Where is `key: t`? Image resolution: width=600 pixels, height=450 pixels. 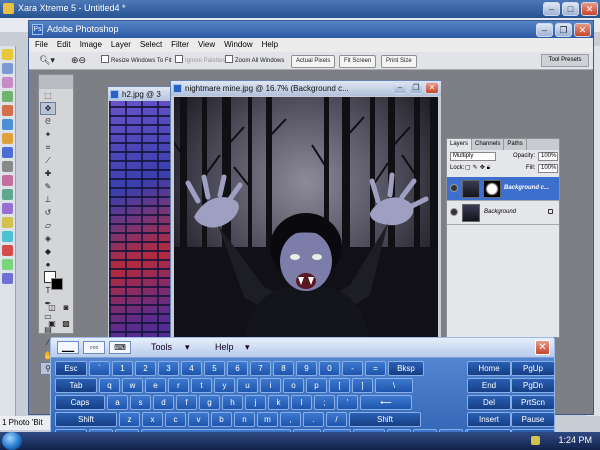 key: t is located at coordinates (201, 385).